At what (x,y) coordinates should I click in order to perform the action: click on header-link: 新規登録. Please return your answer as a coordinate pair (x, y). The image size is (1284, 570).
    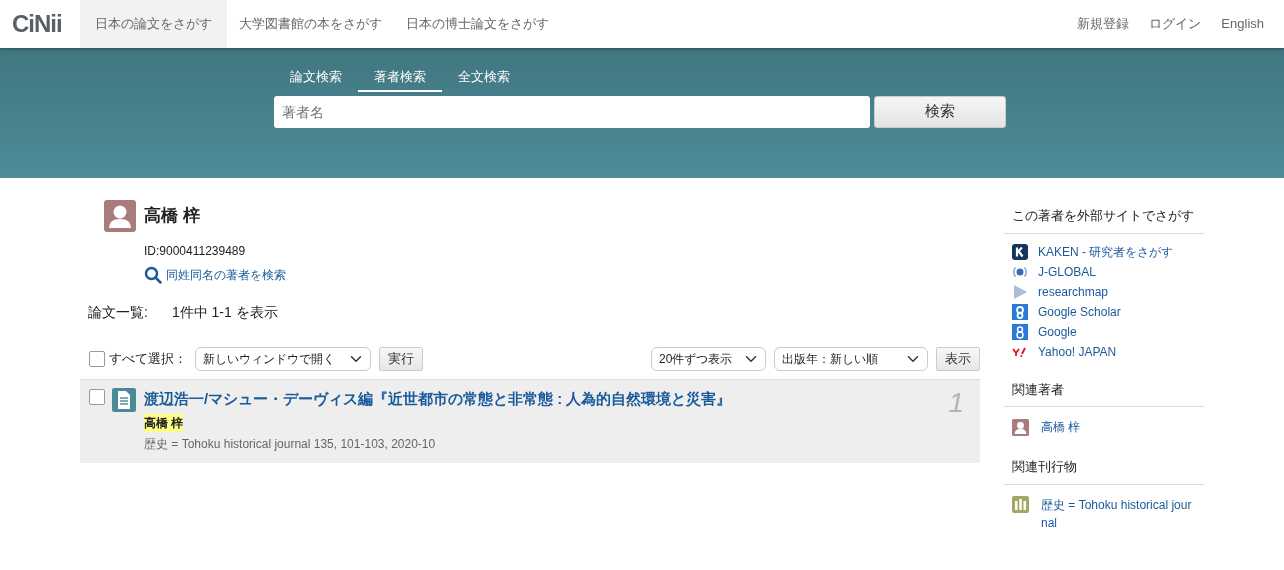
    Looking at the image, I should click on (1103, 24).